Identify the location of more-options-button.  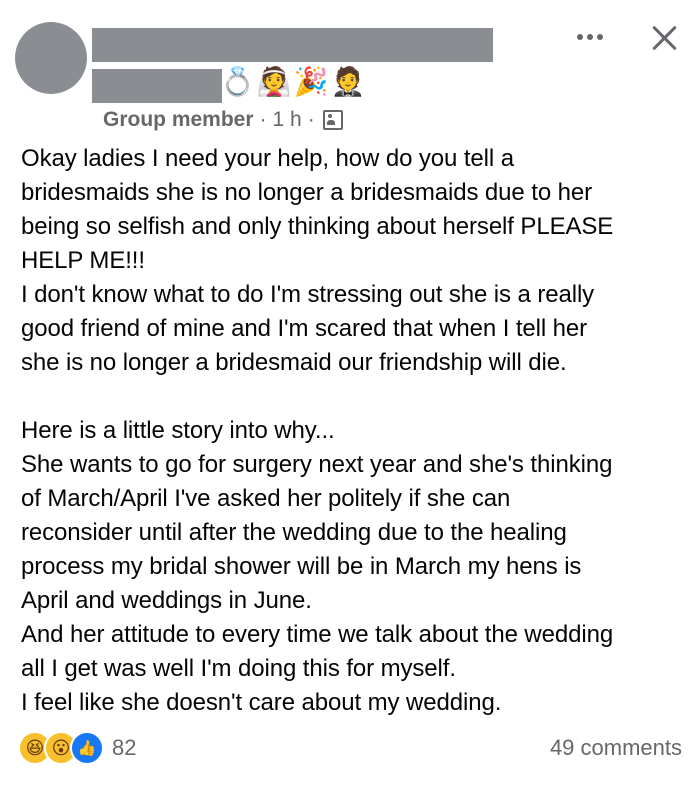
(590, 37).